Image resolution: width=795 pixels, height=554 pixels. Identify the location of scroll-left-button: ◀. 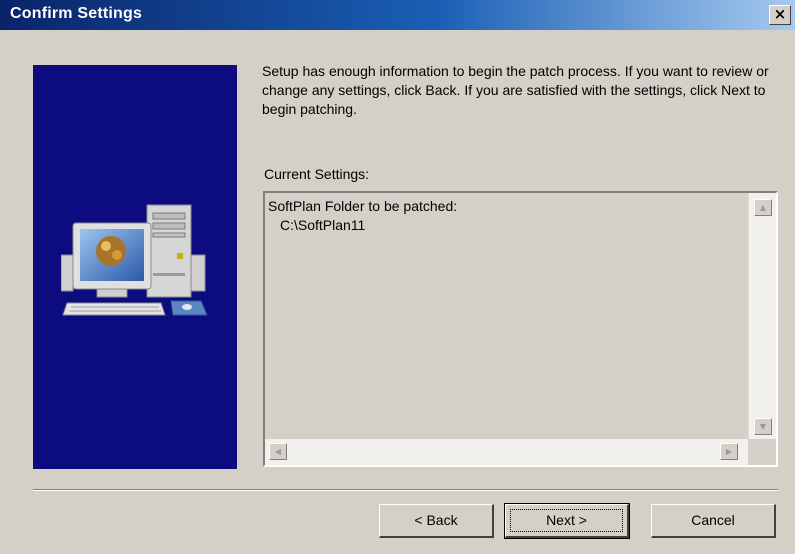
(278, 451).